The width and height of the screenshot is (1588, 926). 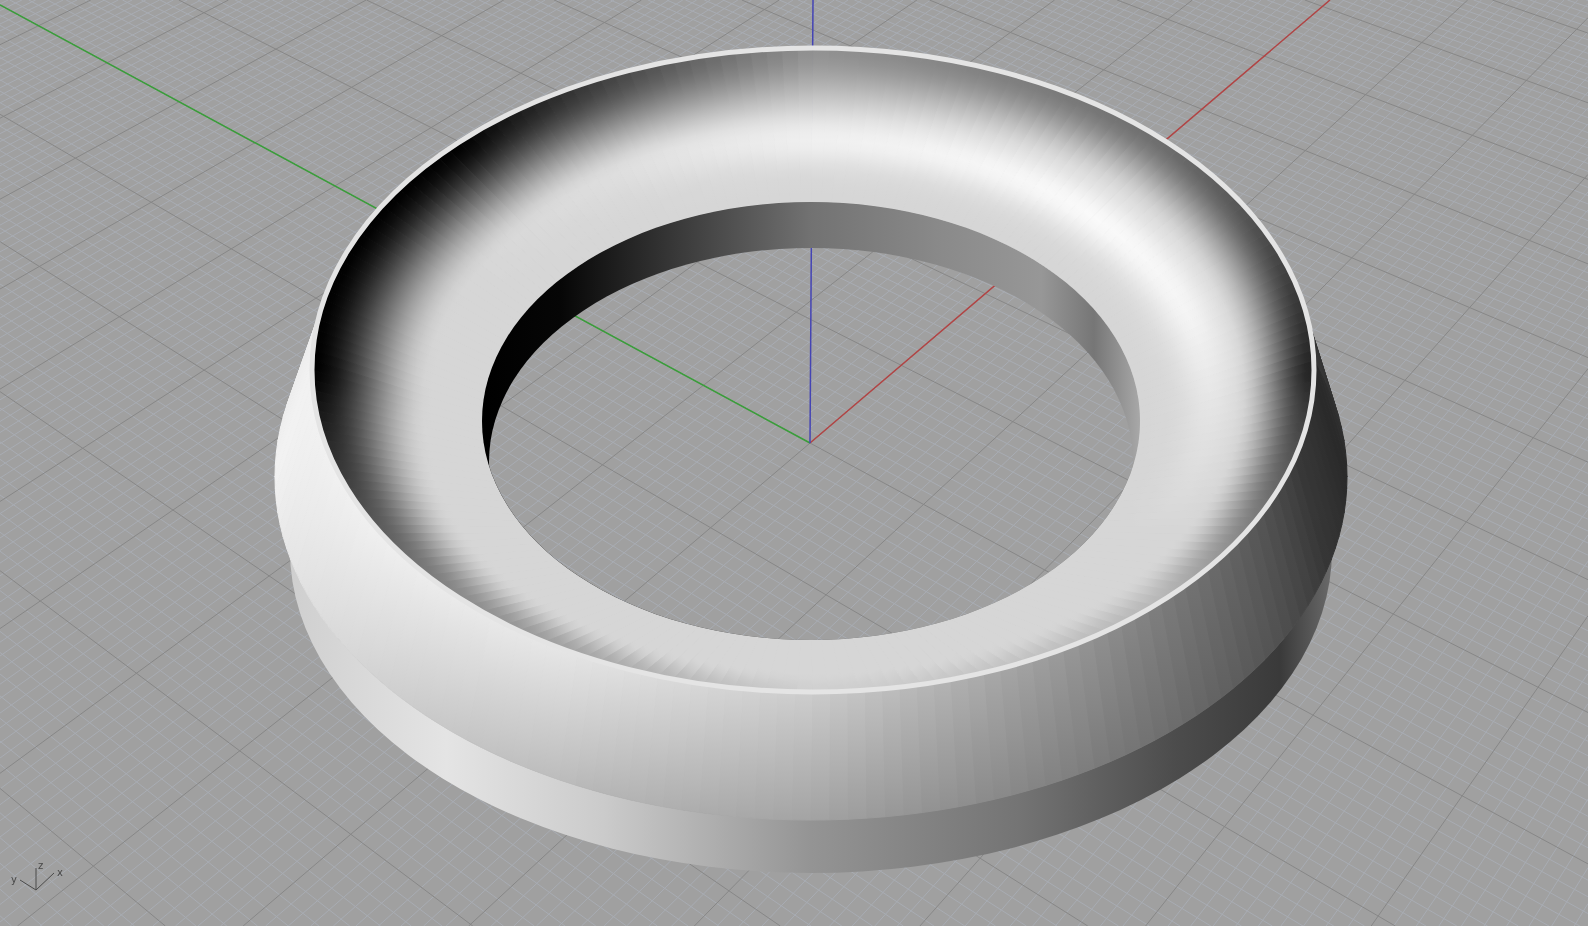 I want to click on axis-label: z, so click(x=41, y=865).